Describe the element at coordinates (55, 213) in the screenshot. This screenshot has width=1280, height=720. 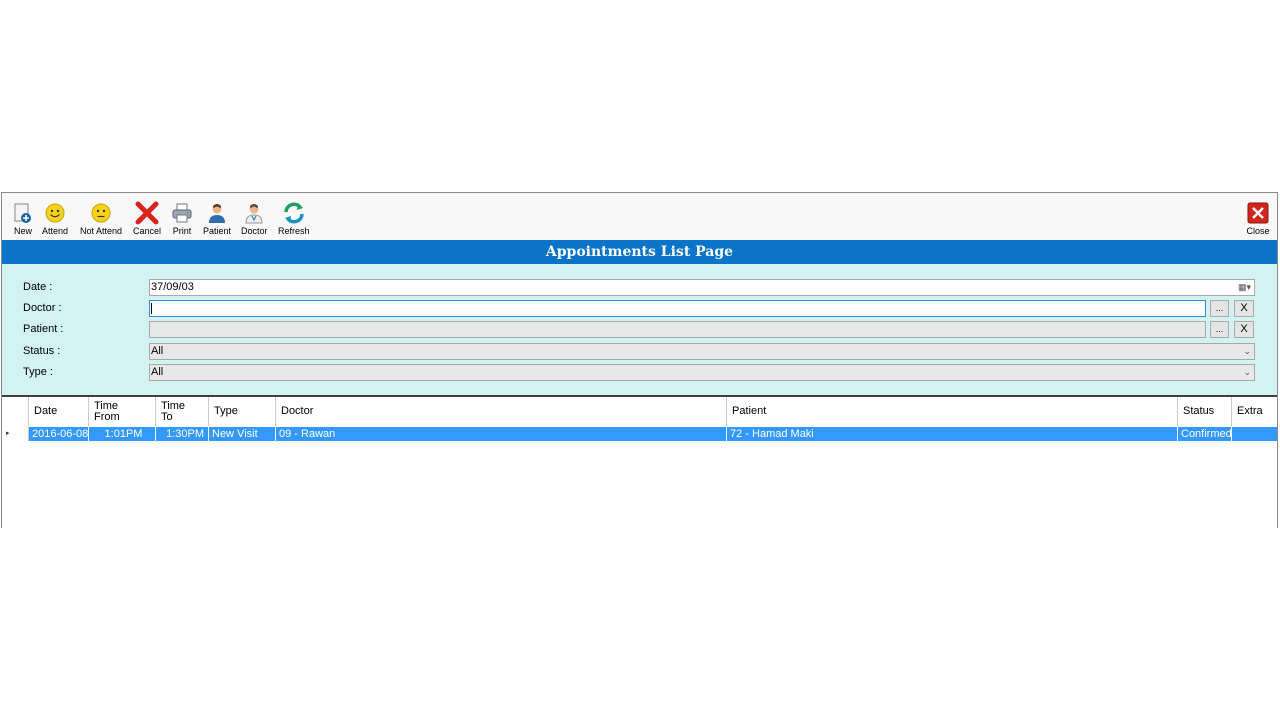
I see `smiley-icon` at that location.